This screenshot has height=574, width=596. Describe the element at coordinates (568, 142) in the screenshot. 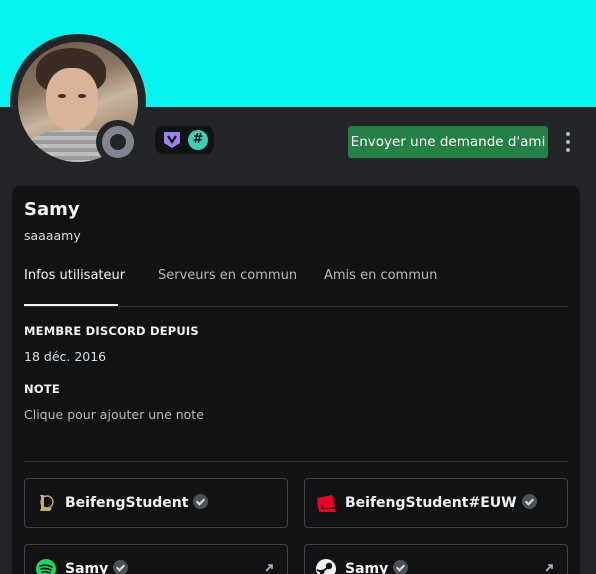

I see `more-options-icon` at that location.